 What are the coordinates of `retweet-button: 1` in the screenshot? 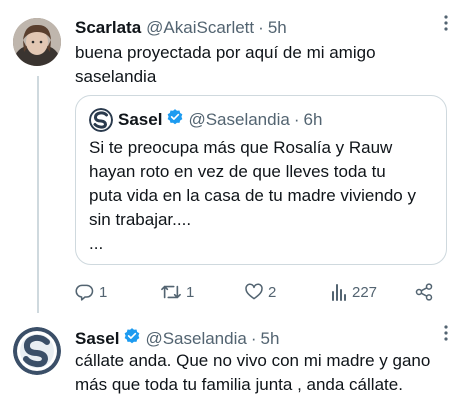 It's located at (177, 292).